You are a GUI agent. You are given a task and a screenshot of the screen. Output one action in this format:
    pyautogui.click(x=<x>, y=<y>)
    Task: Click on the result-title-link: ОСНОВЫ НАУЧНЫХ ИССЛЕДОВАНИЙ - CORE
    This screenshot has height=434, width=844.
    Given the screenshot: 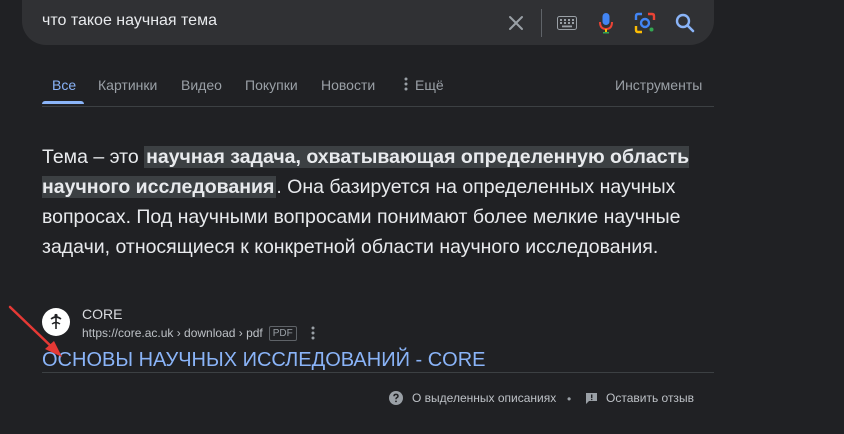 What is the action you would take?
    pyautogui.click(x=264, y=360)
    